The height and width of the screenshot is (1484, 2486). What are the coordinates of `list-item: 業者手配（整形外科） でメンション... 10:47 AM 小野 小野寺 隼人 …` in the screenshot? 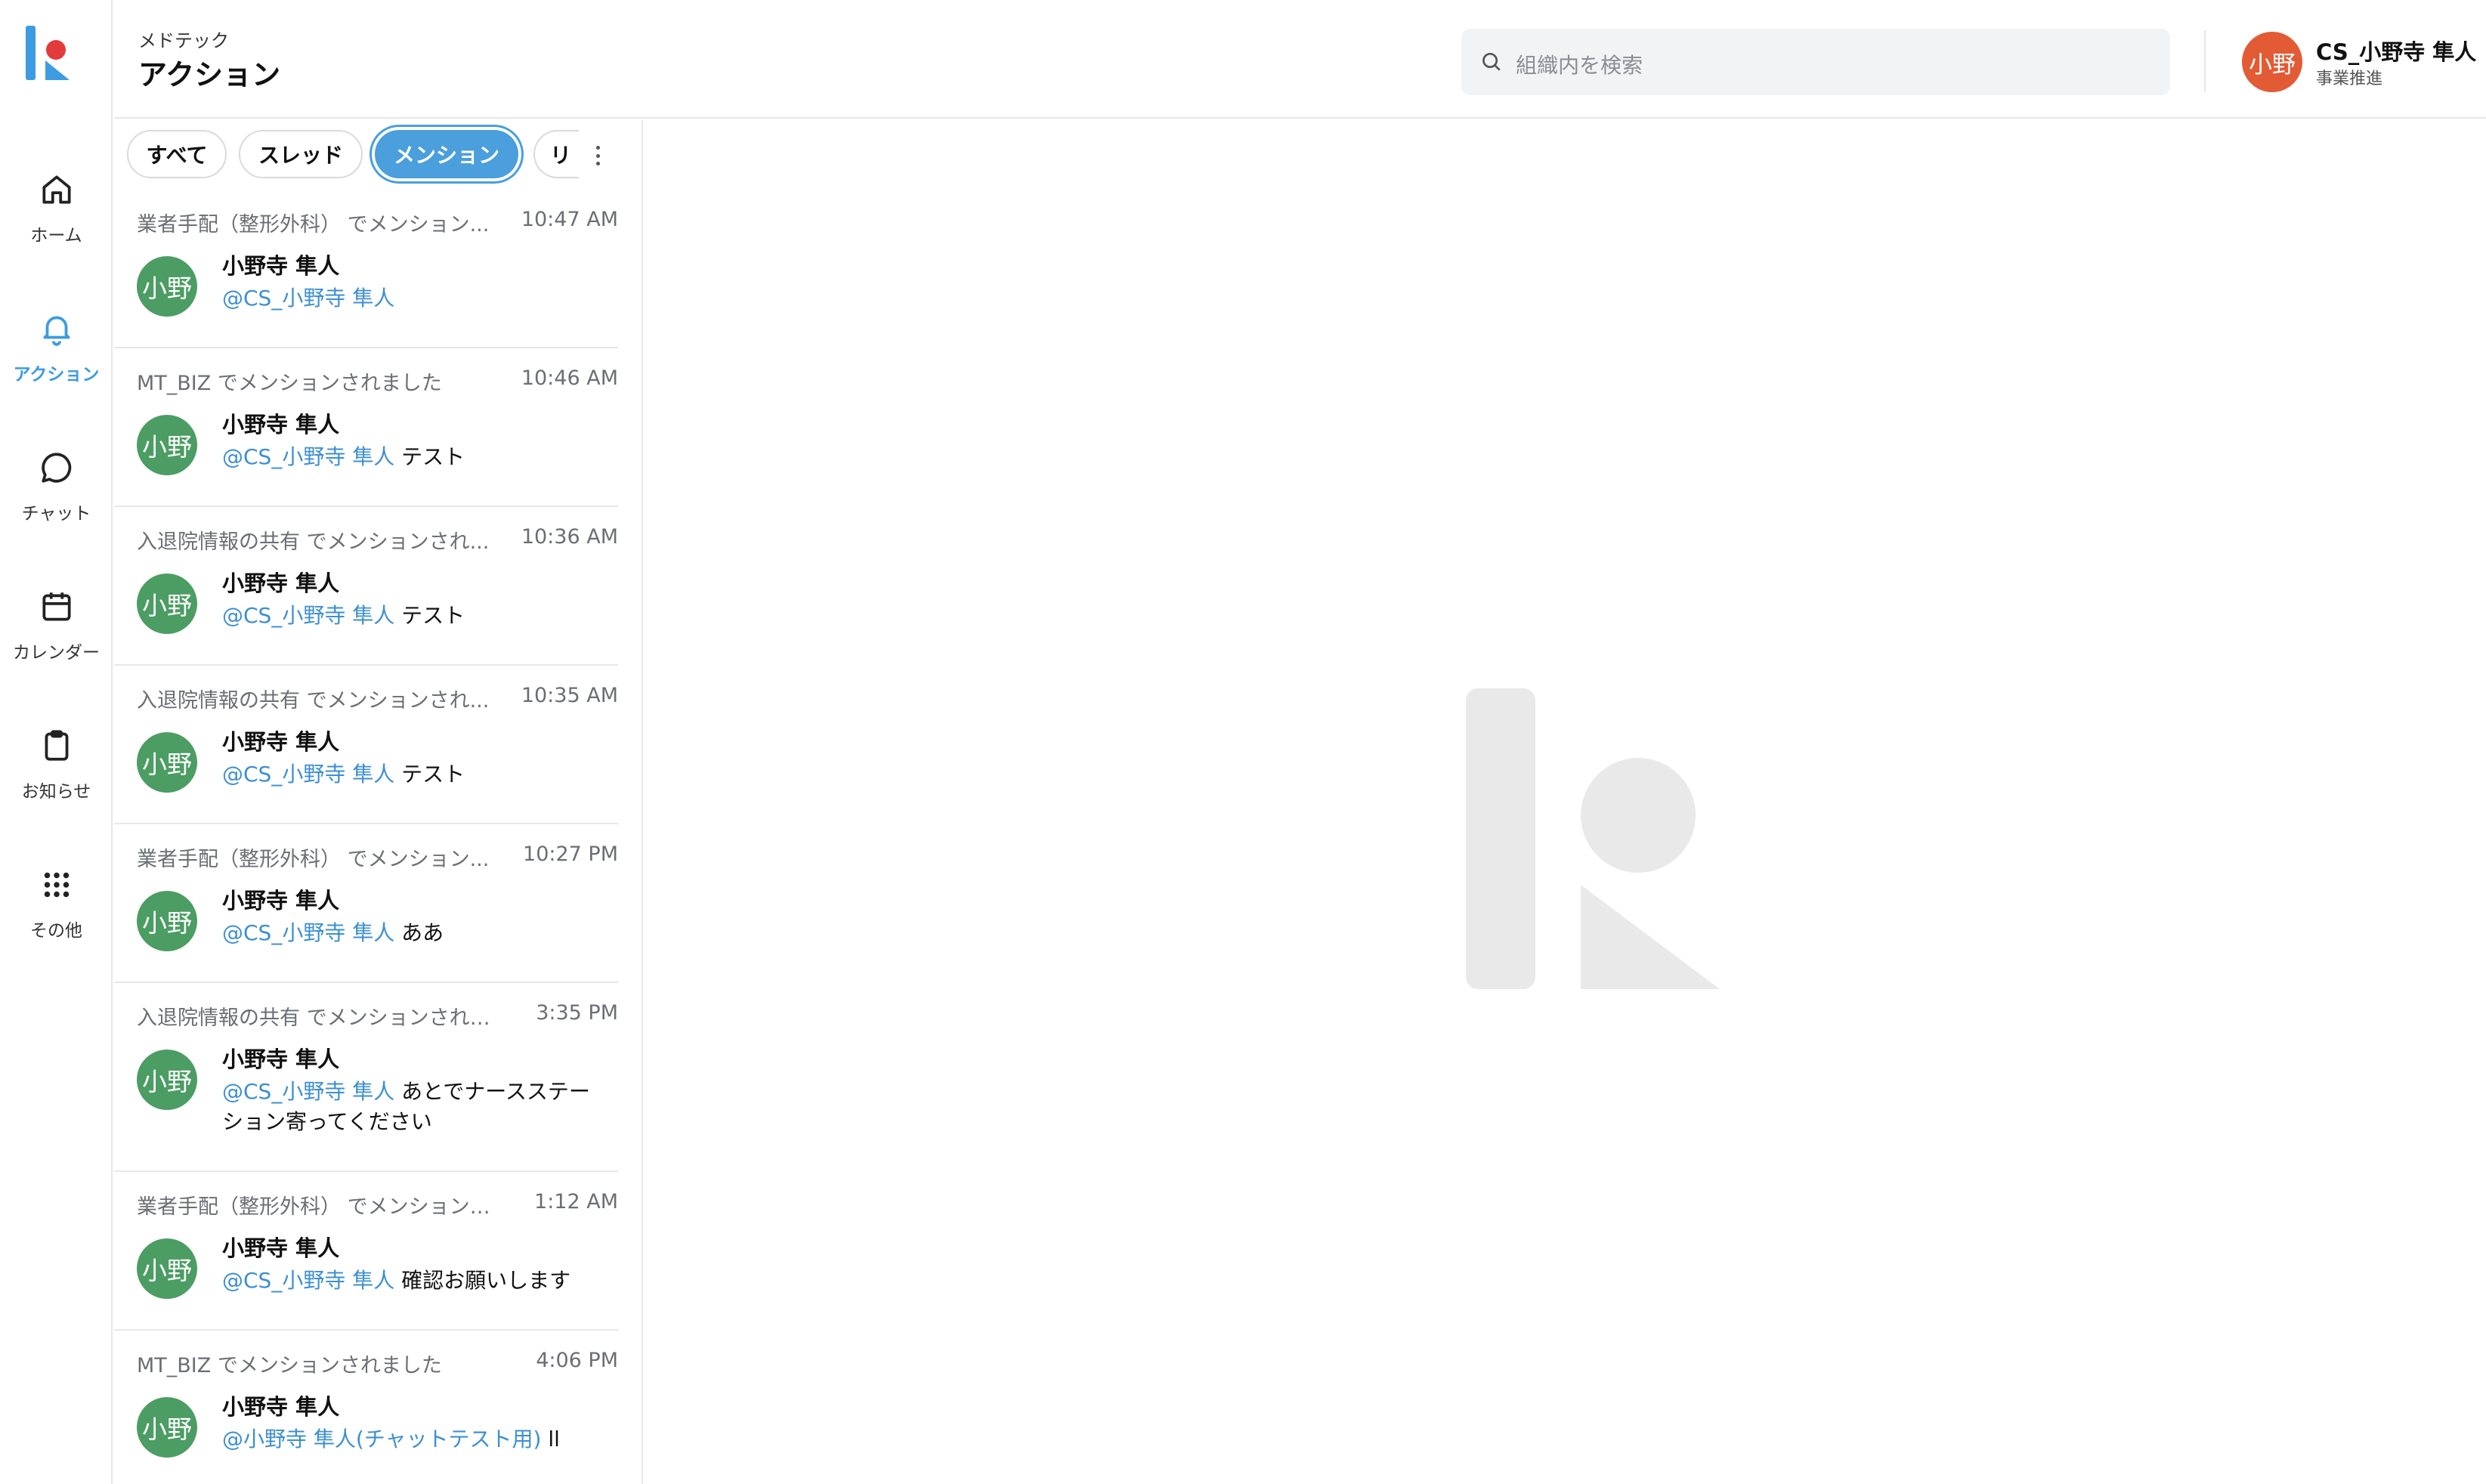 It's located at (366, 269).